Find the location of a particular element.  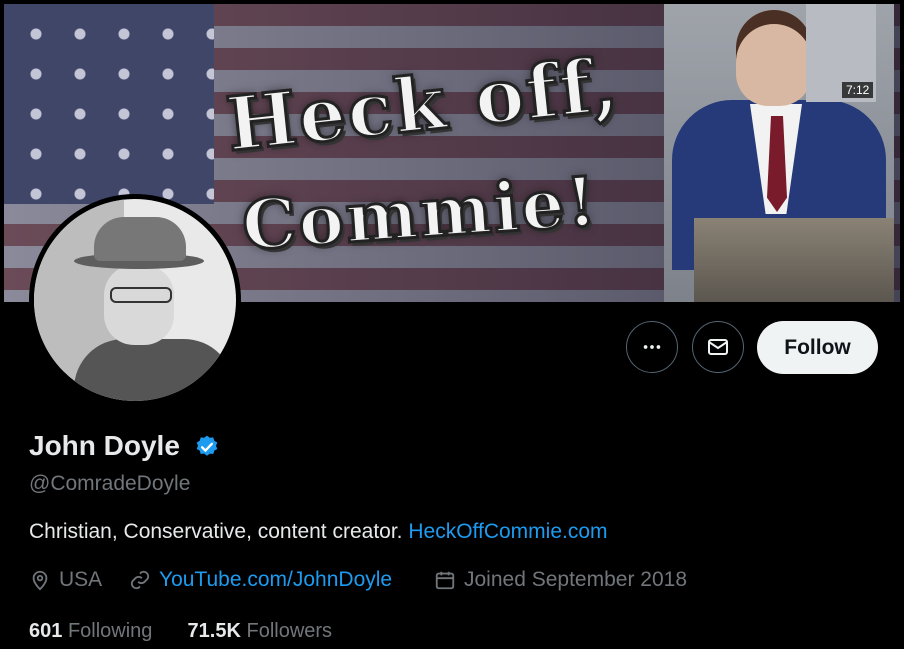

bio-link: HeckOffCommie.com is located at coordinates (507, 531).